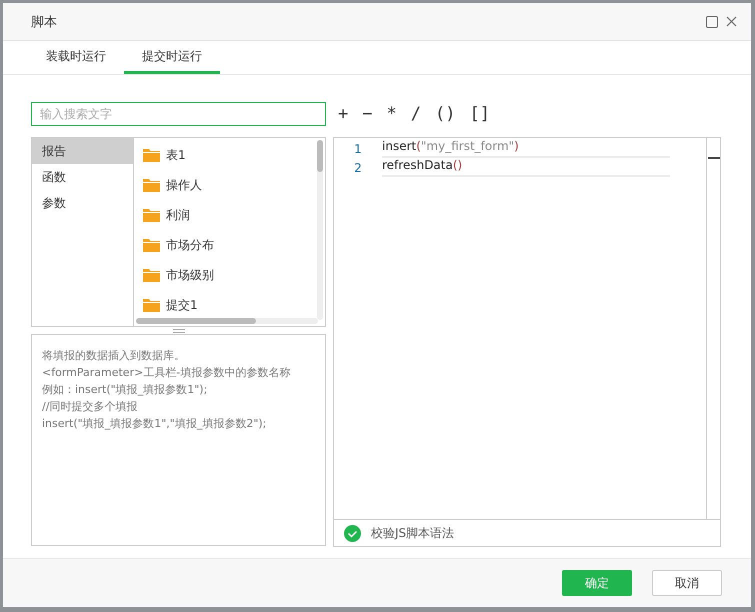 The width and height of the screenshot is (755, 612). Describe the element at coordinates (82, 177) in the screenshot. I see `category-item: 函数` at that location.